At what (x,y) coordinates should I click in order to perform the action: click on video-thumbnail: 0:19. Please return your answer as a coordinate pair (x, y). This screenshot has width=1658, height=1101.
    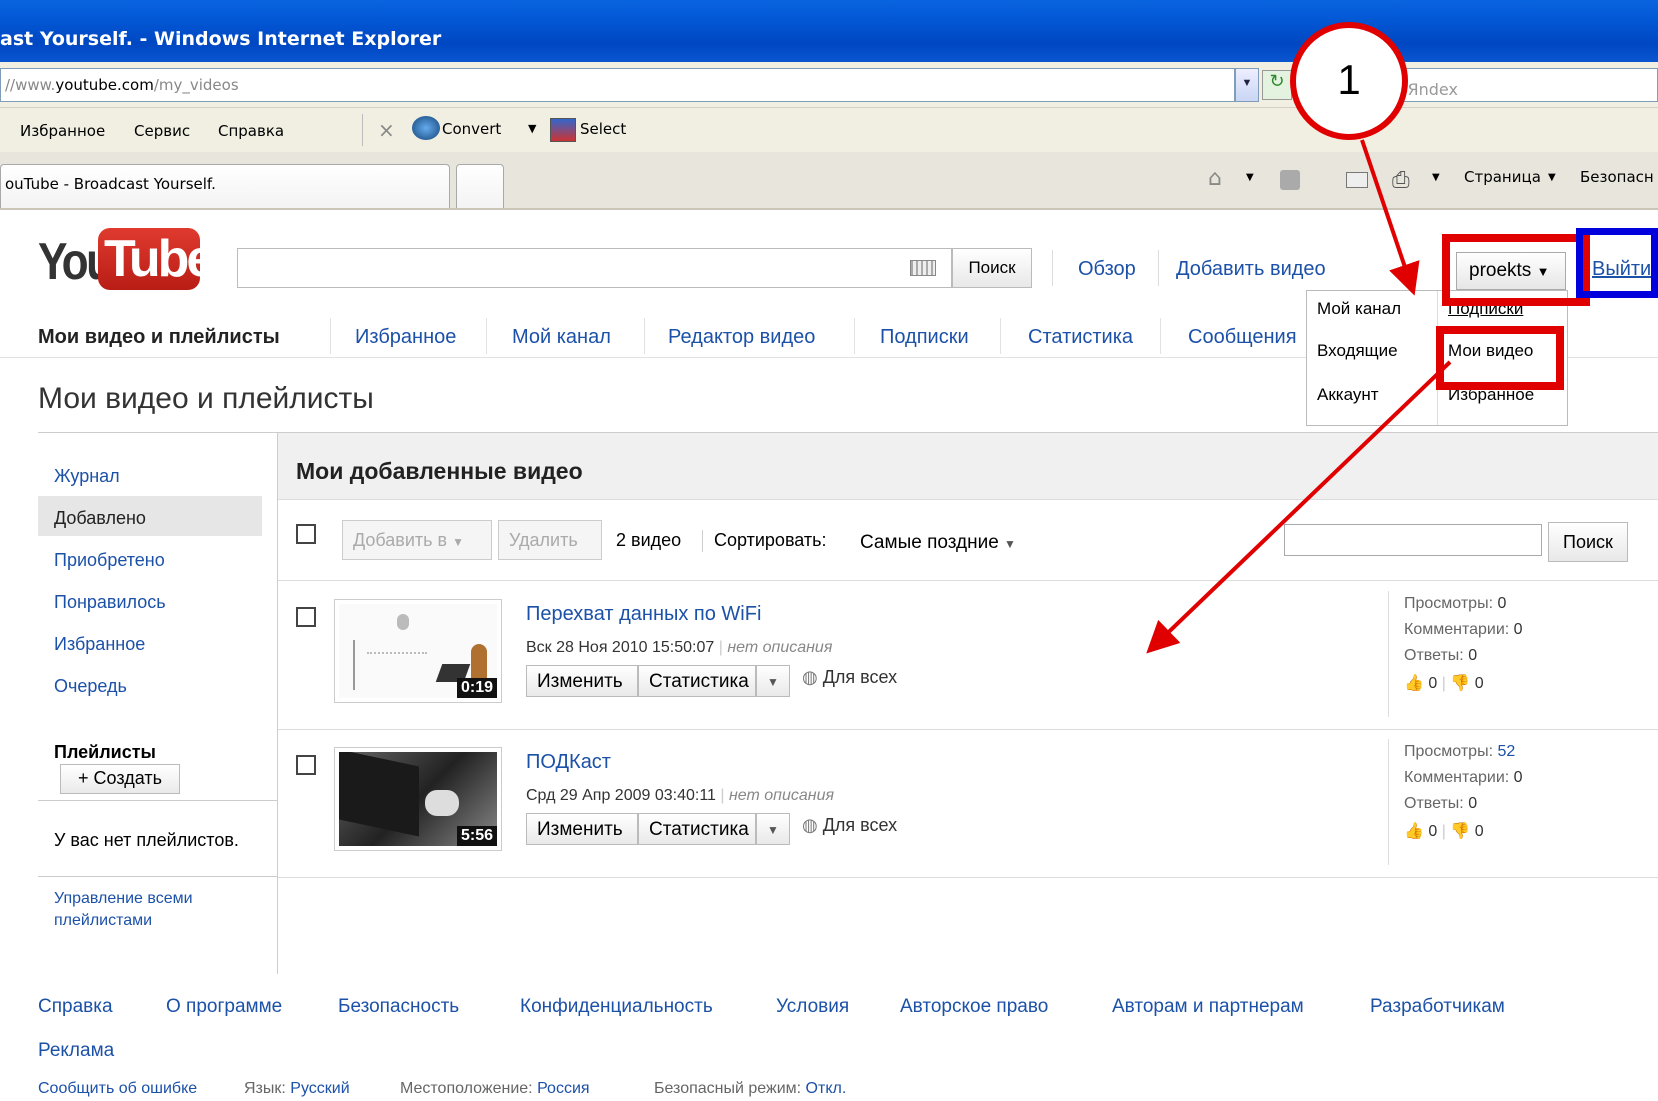
    Looking at the image, I should click on (418, 651).